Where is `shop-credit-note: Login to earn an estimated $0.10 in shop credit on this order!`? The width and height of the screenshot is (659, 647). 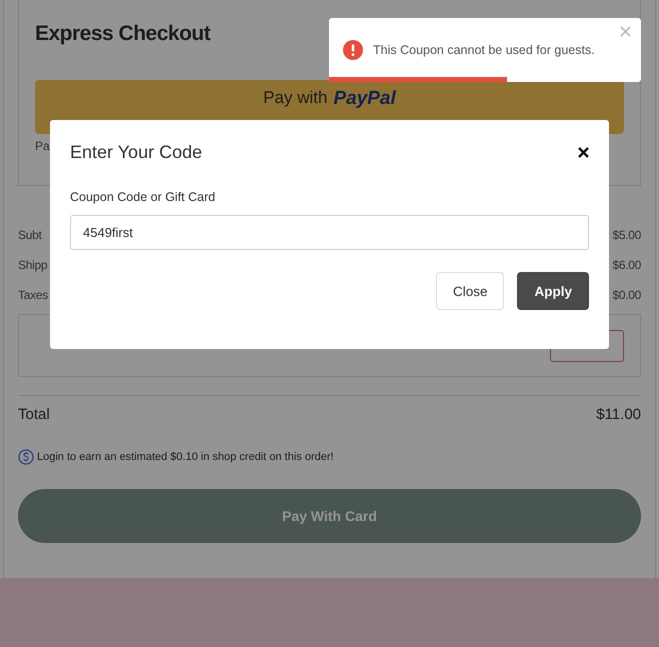 shop-credit-note: Login to earn an estimated $0.10 in shop credit on this order! is located at coordinates (185, 457).